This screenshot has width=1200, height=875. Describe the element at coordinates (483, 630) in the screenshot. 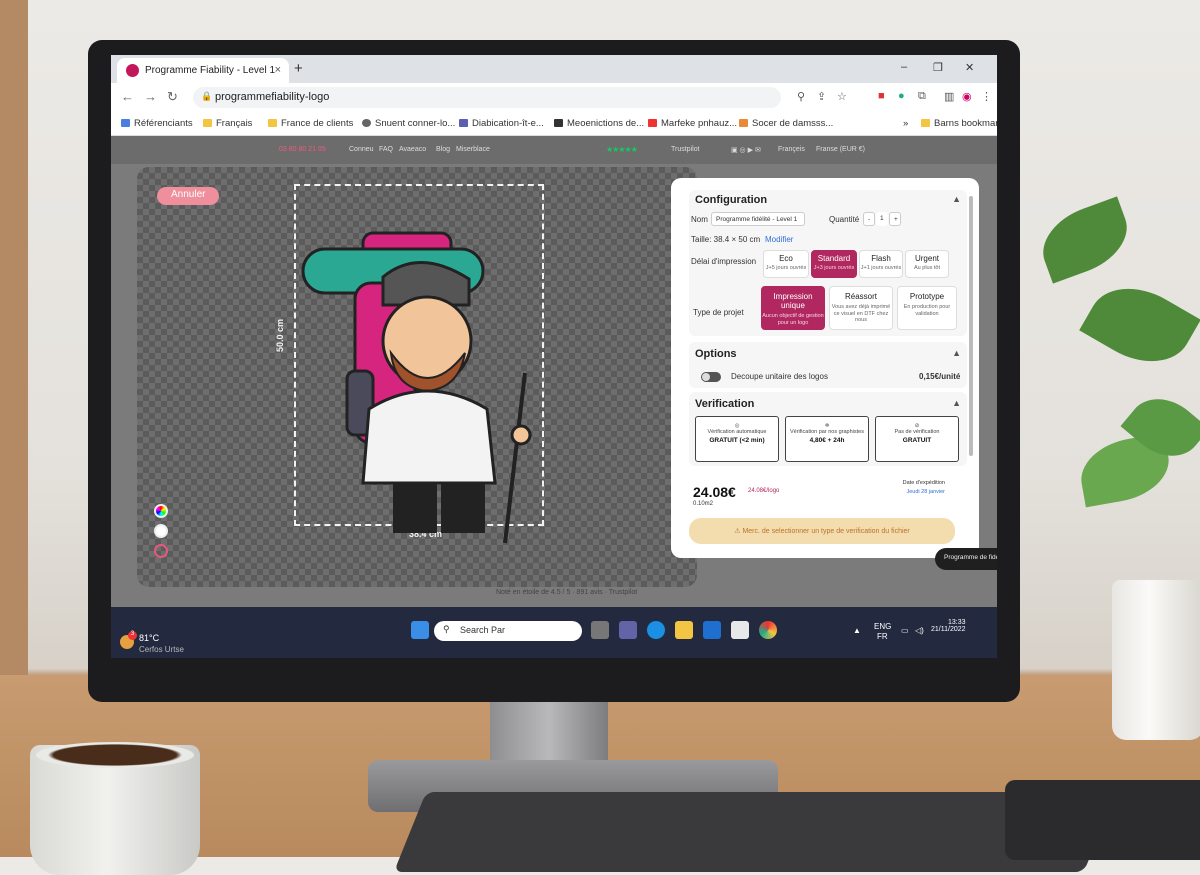

I see `search-placeholder: Search Par` at that location.